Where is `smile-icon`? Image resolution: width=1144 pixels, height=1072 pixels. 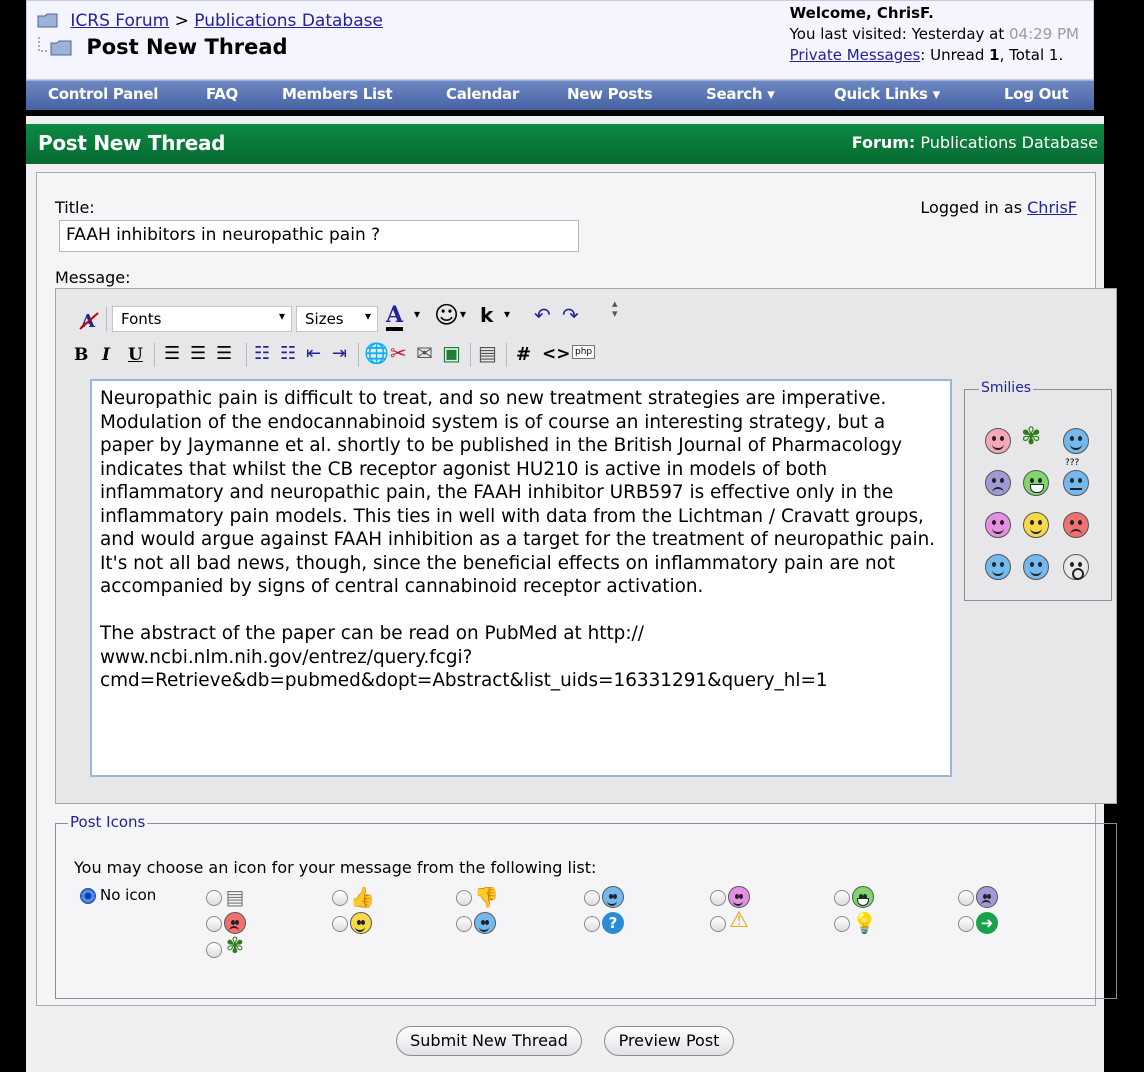
smile-icon is located at coordinates (613, 897).